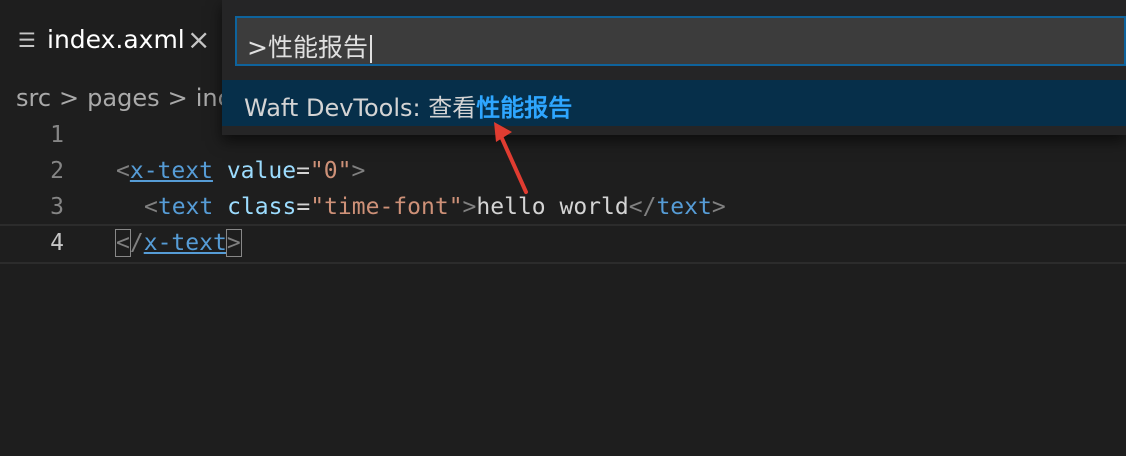  I want to click on command-result-item: Waft DevTools: 查看性能报告, so click(674, 103).